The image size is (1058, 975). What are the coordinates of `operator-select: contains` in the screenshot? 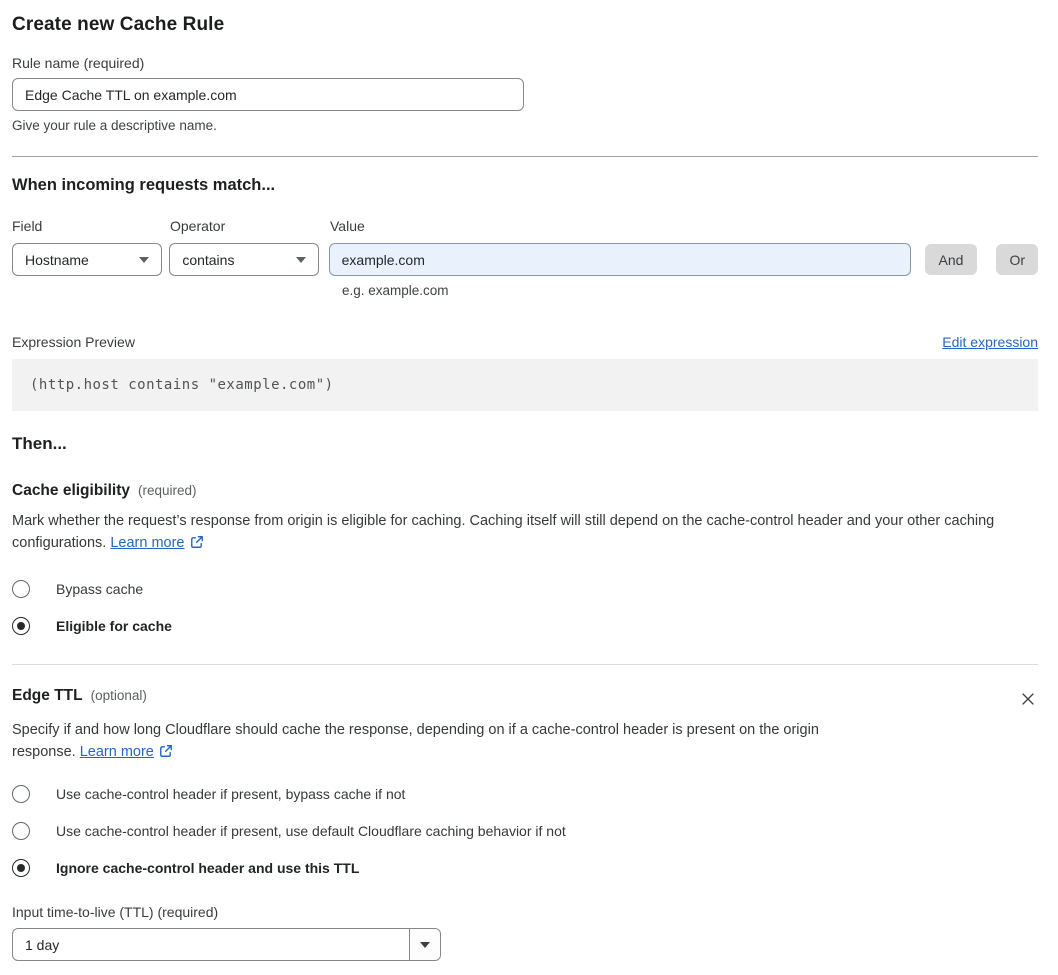 It's located at (244, 259).